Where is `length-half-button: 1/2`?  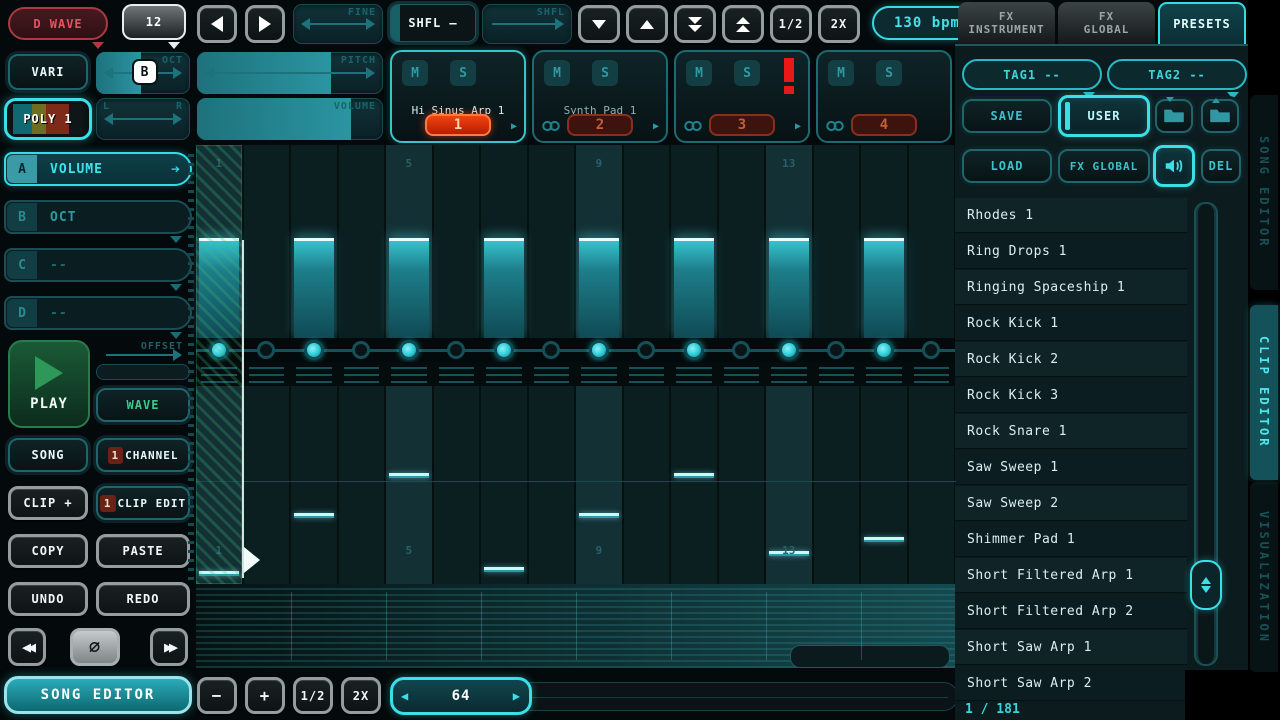 length-half-button: 1/2 is located at coordinates (313, 695).